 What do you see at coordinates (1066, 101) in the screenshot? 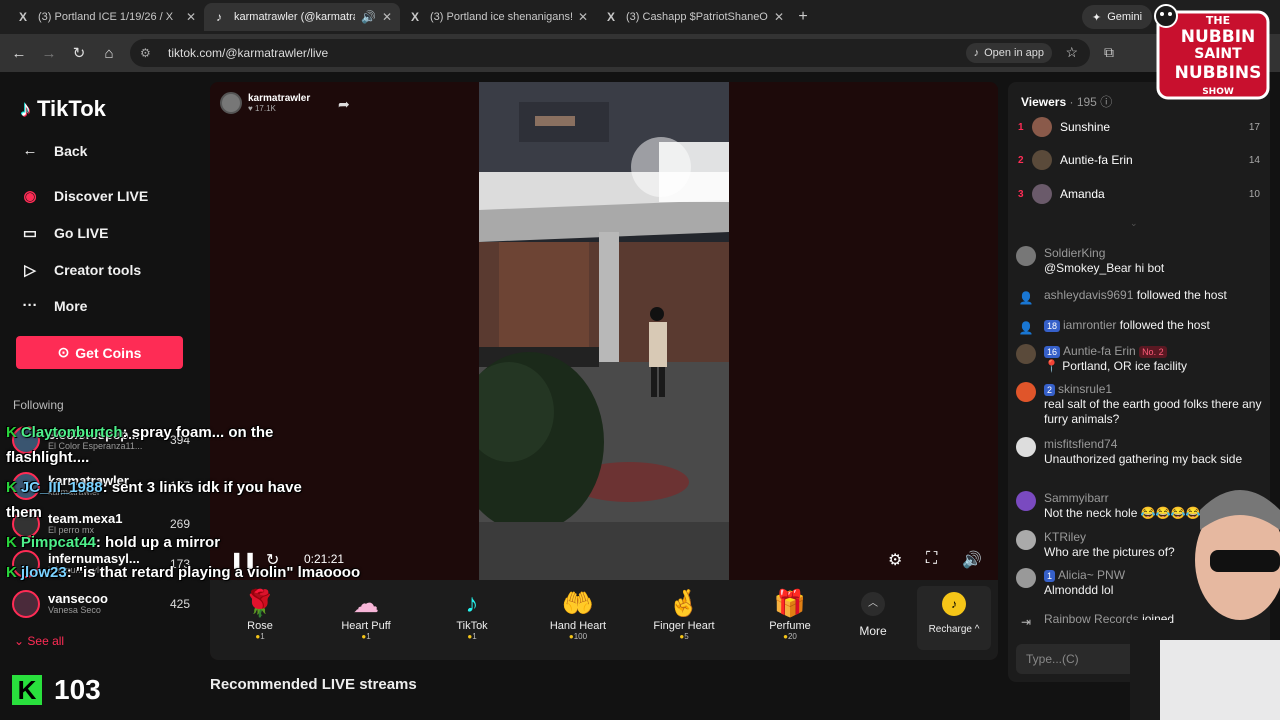
I see `viewers-heading: Viewers · 195 ⓘ` at bounding box center [1066, 101].